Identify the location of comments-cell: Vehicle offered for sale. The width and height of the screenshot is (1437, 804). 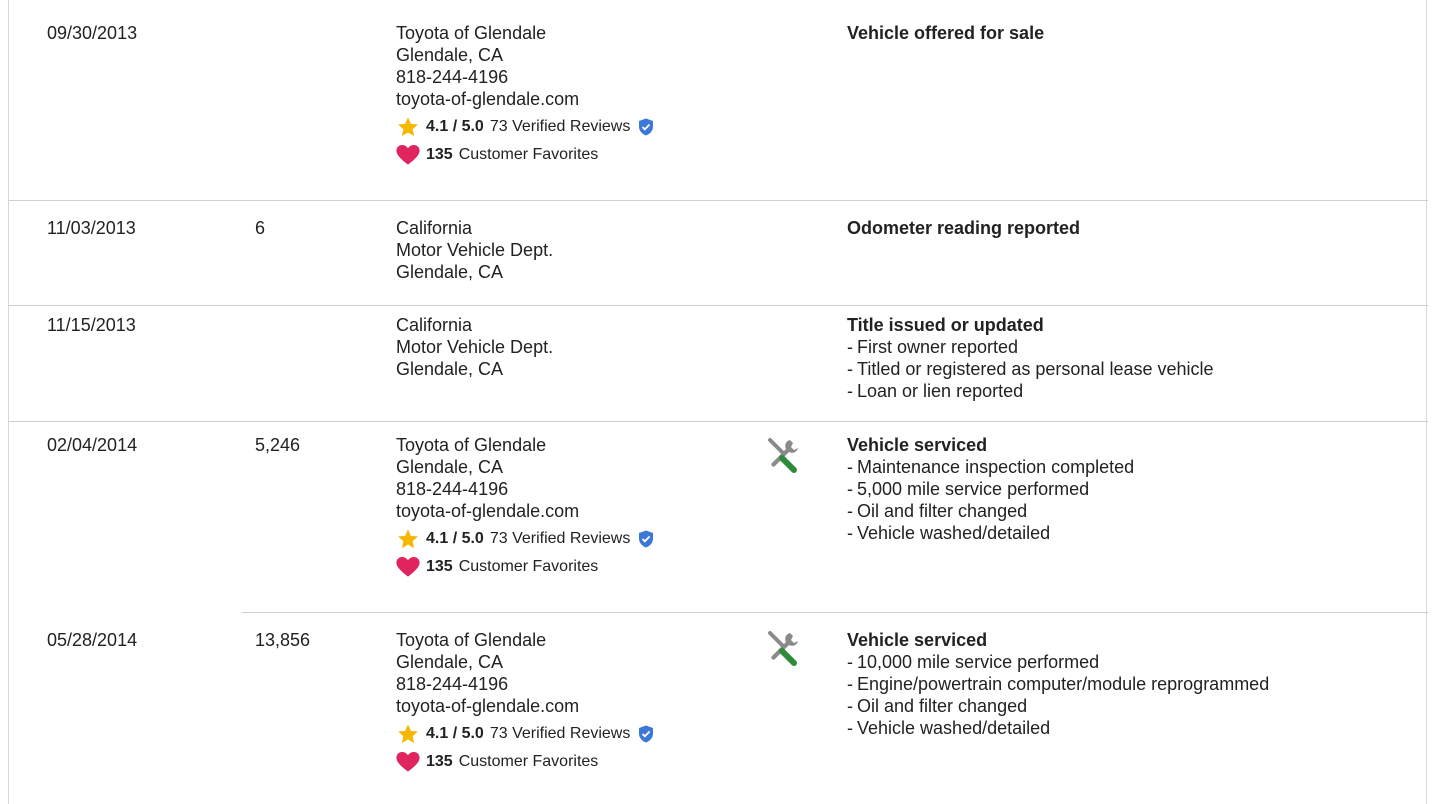
(945, 33).